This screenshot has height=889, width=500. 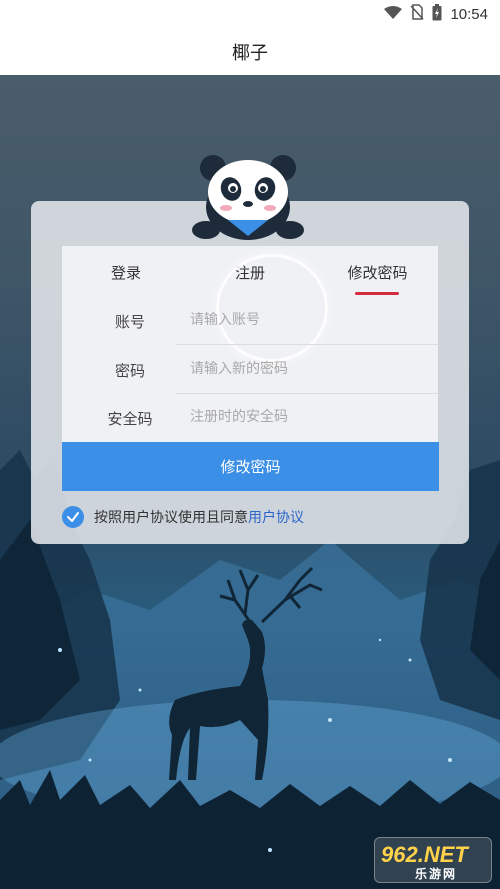 What do you see at coordinates (171, 518) in the screenshot?
I see `agreement-text: 按照用户协议使用且同意` at bounding box center [171, 518].